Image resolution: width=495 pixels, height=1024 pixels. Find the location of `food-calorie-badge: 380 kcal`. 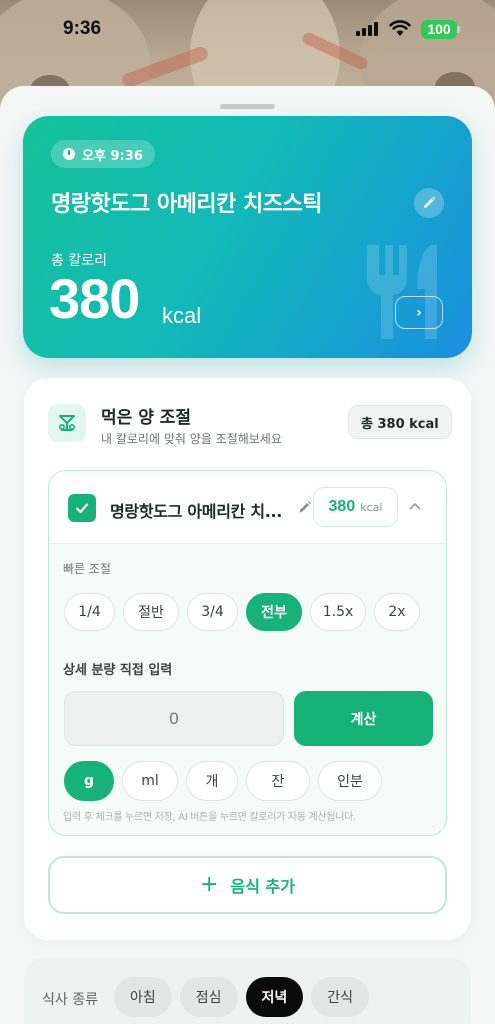

food-calorie-badge: 380 kcal is located at coordinates (355, 507).